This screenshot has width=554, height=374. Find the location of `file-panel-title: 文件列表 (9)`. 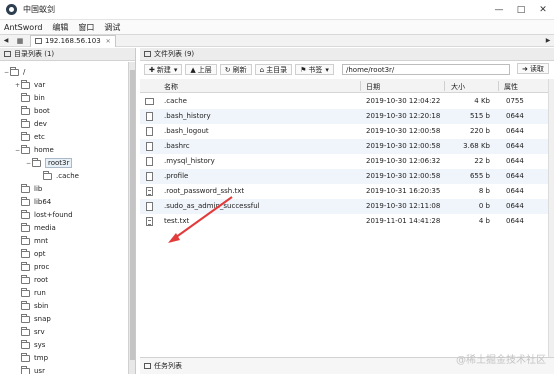

file-panel-title: 文件列表 (9) is located at coordinates (174, 54).